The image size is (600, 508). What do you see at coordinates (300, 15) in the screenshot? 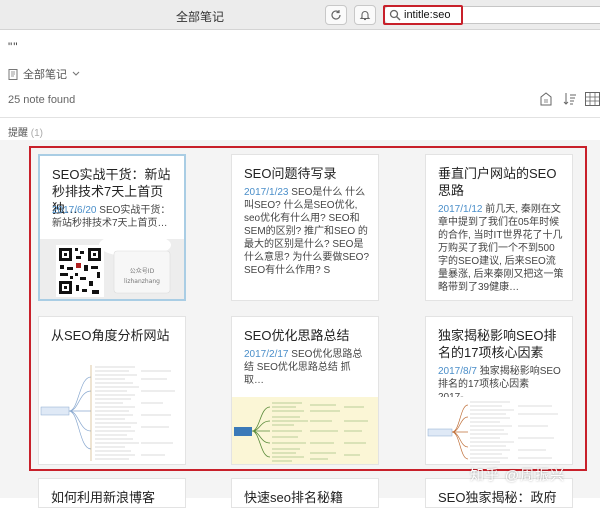
I see `title-bar: 全部笔记 intitle:seo` at bounding box center [300, 15].